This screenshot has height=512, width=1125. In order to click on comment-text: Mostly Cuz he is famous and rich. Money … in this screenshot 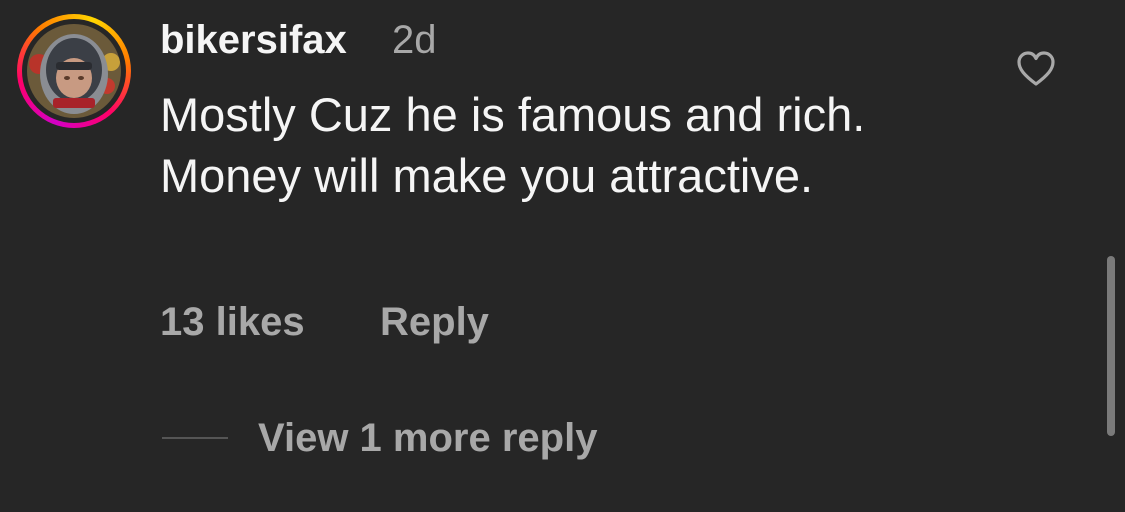, I will do `click(526, 145)`.